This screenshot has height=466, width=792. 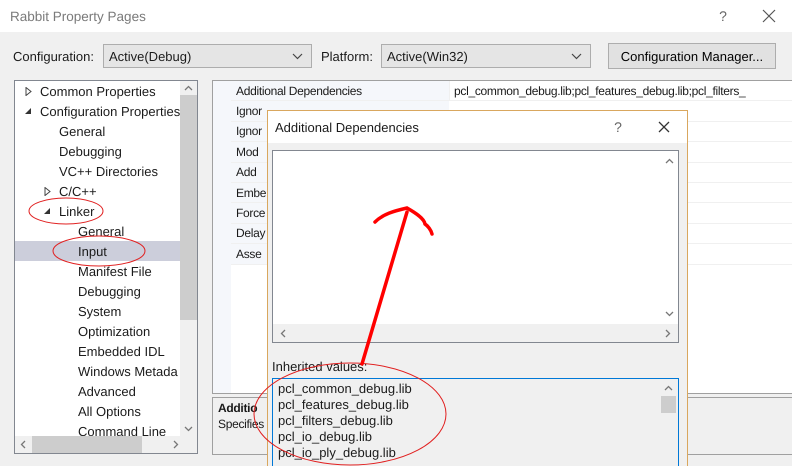 I want to click on configuration-label: Configuration:, so click(x=53, y=56).